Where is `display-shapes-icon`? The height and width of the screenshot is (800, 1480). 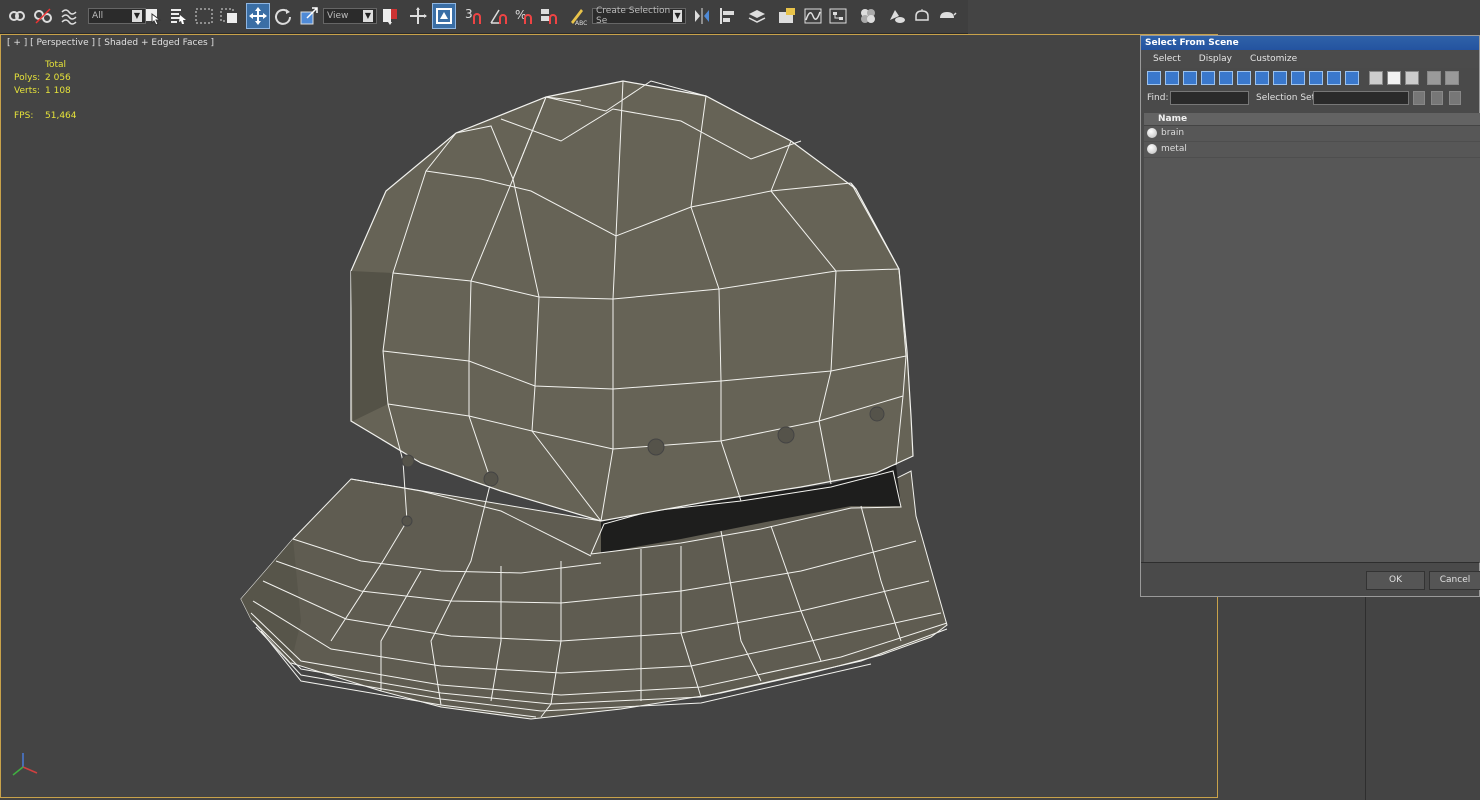
display-shapes-icon is located at coordinates (1172, 78).